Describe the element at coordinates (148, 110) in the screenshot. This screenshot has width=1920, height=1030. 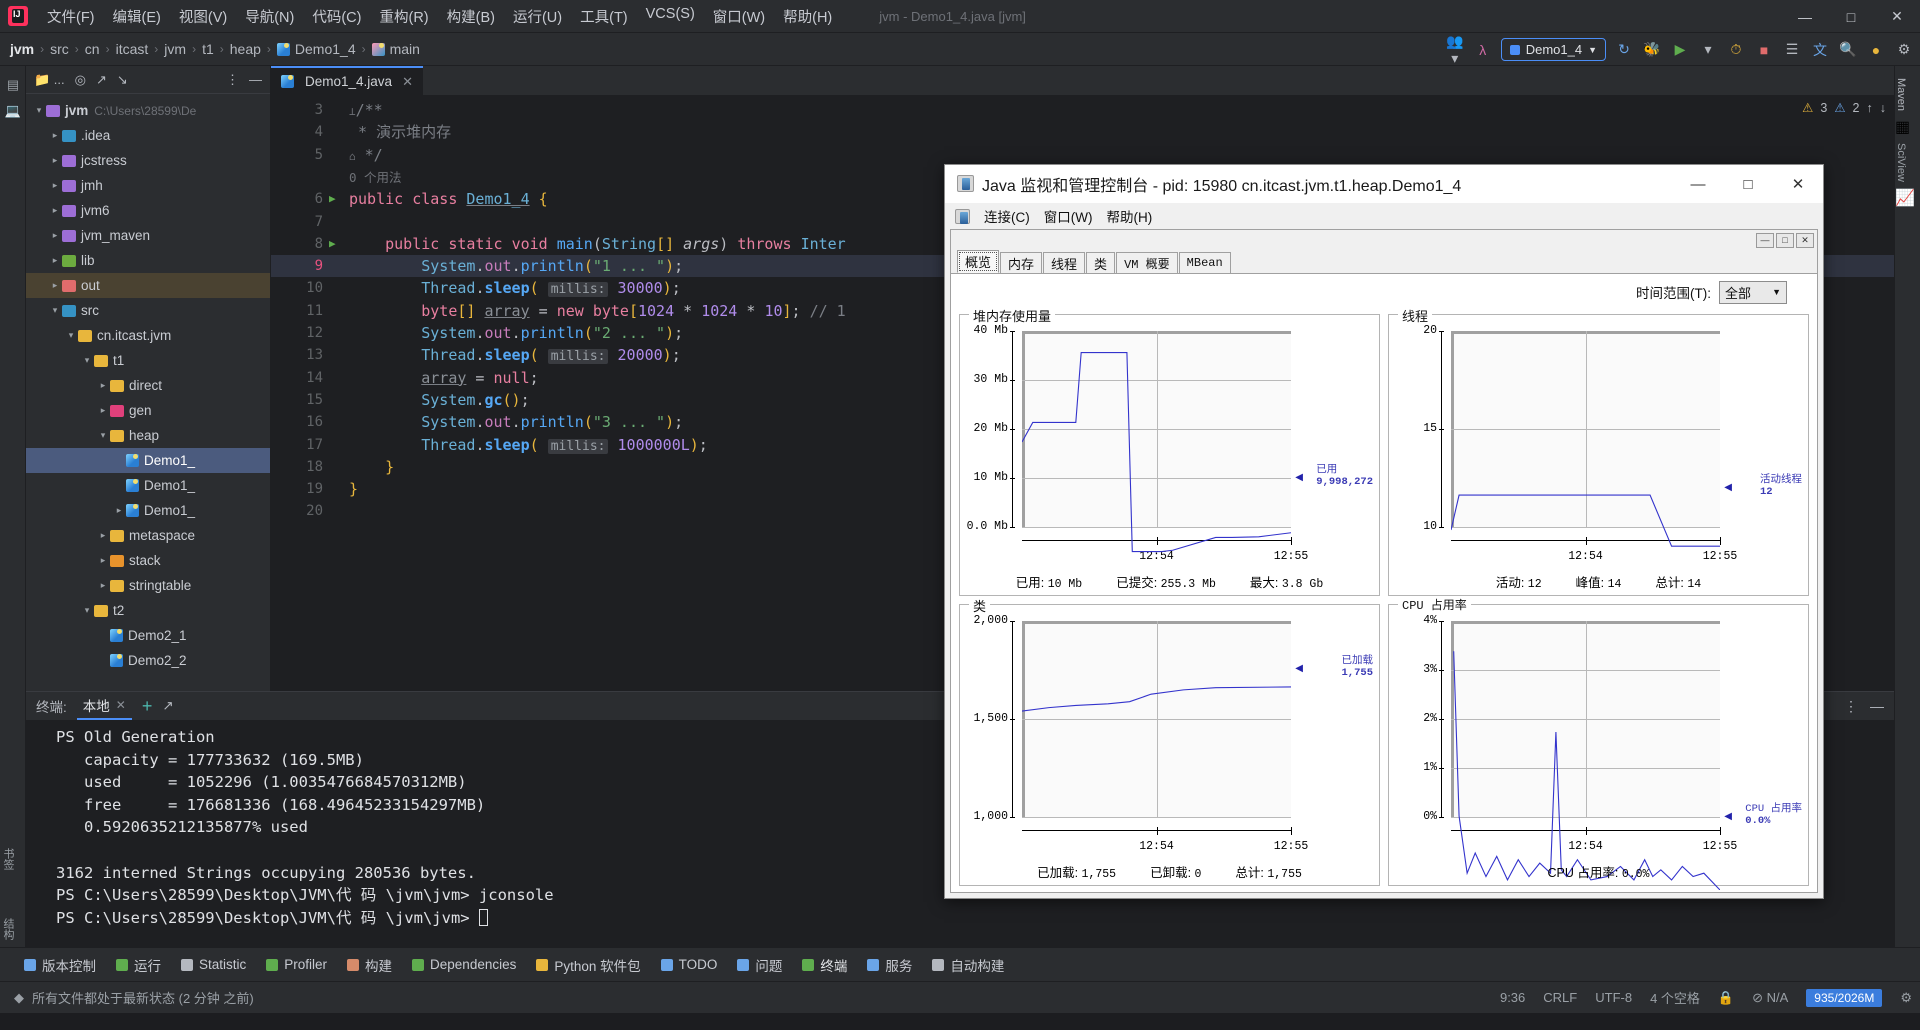
I see `tree-item-jvm: ▾ jvm C:\Users\28599\De` at that location.